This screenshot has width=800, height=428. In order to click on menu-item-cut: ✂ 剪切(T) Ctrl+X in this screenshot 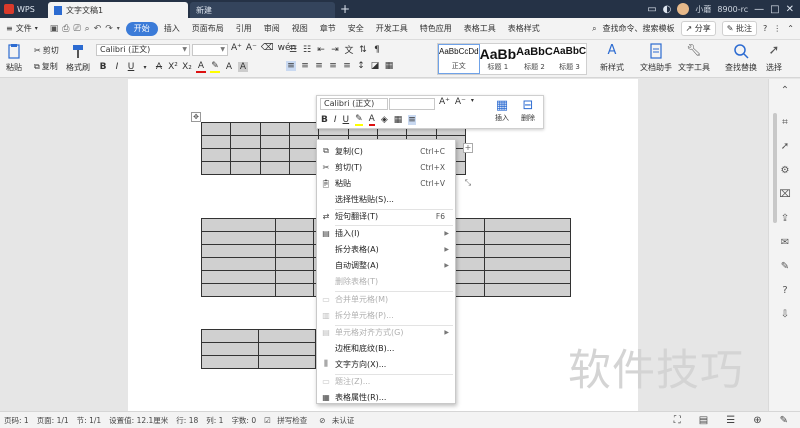, I will do `click(386, 167)`.